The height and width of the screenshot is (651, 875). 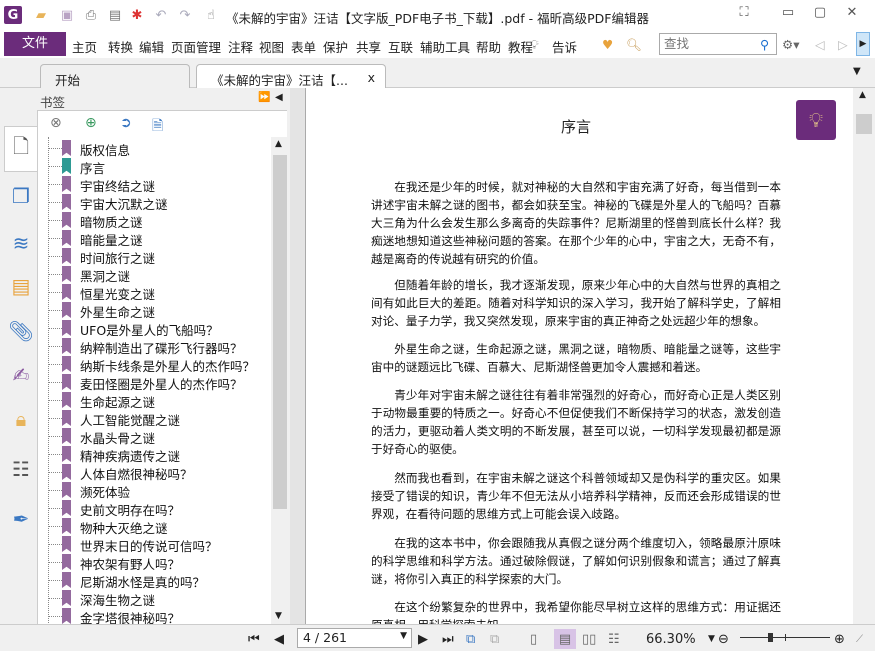 I want to click on form-fields-icon: ☷, so click(x=21, y=469).